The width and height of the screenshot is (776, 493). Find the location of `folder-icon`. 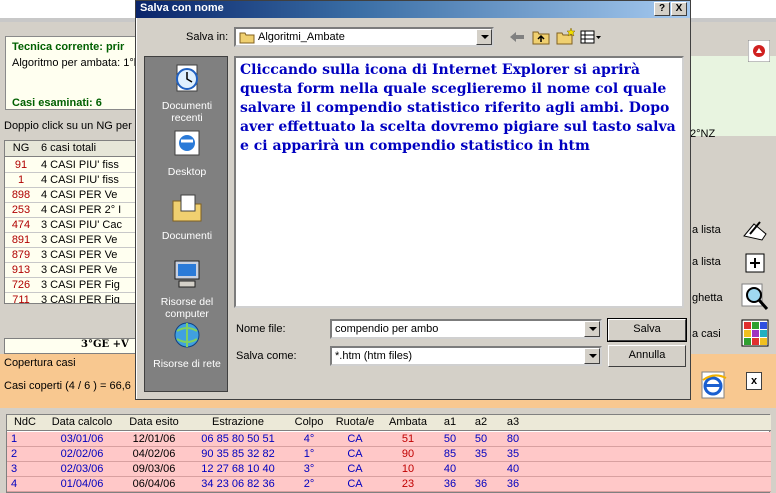

folder-icon is located at coordinates (247, 38).